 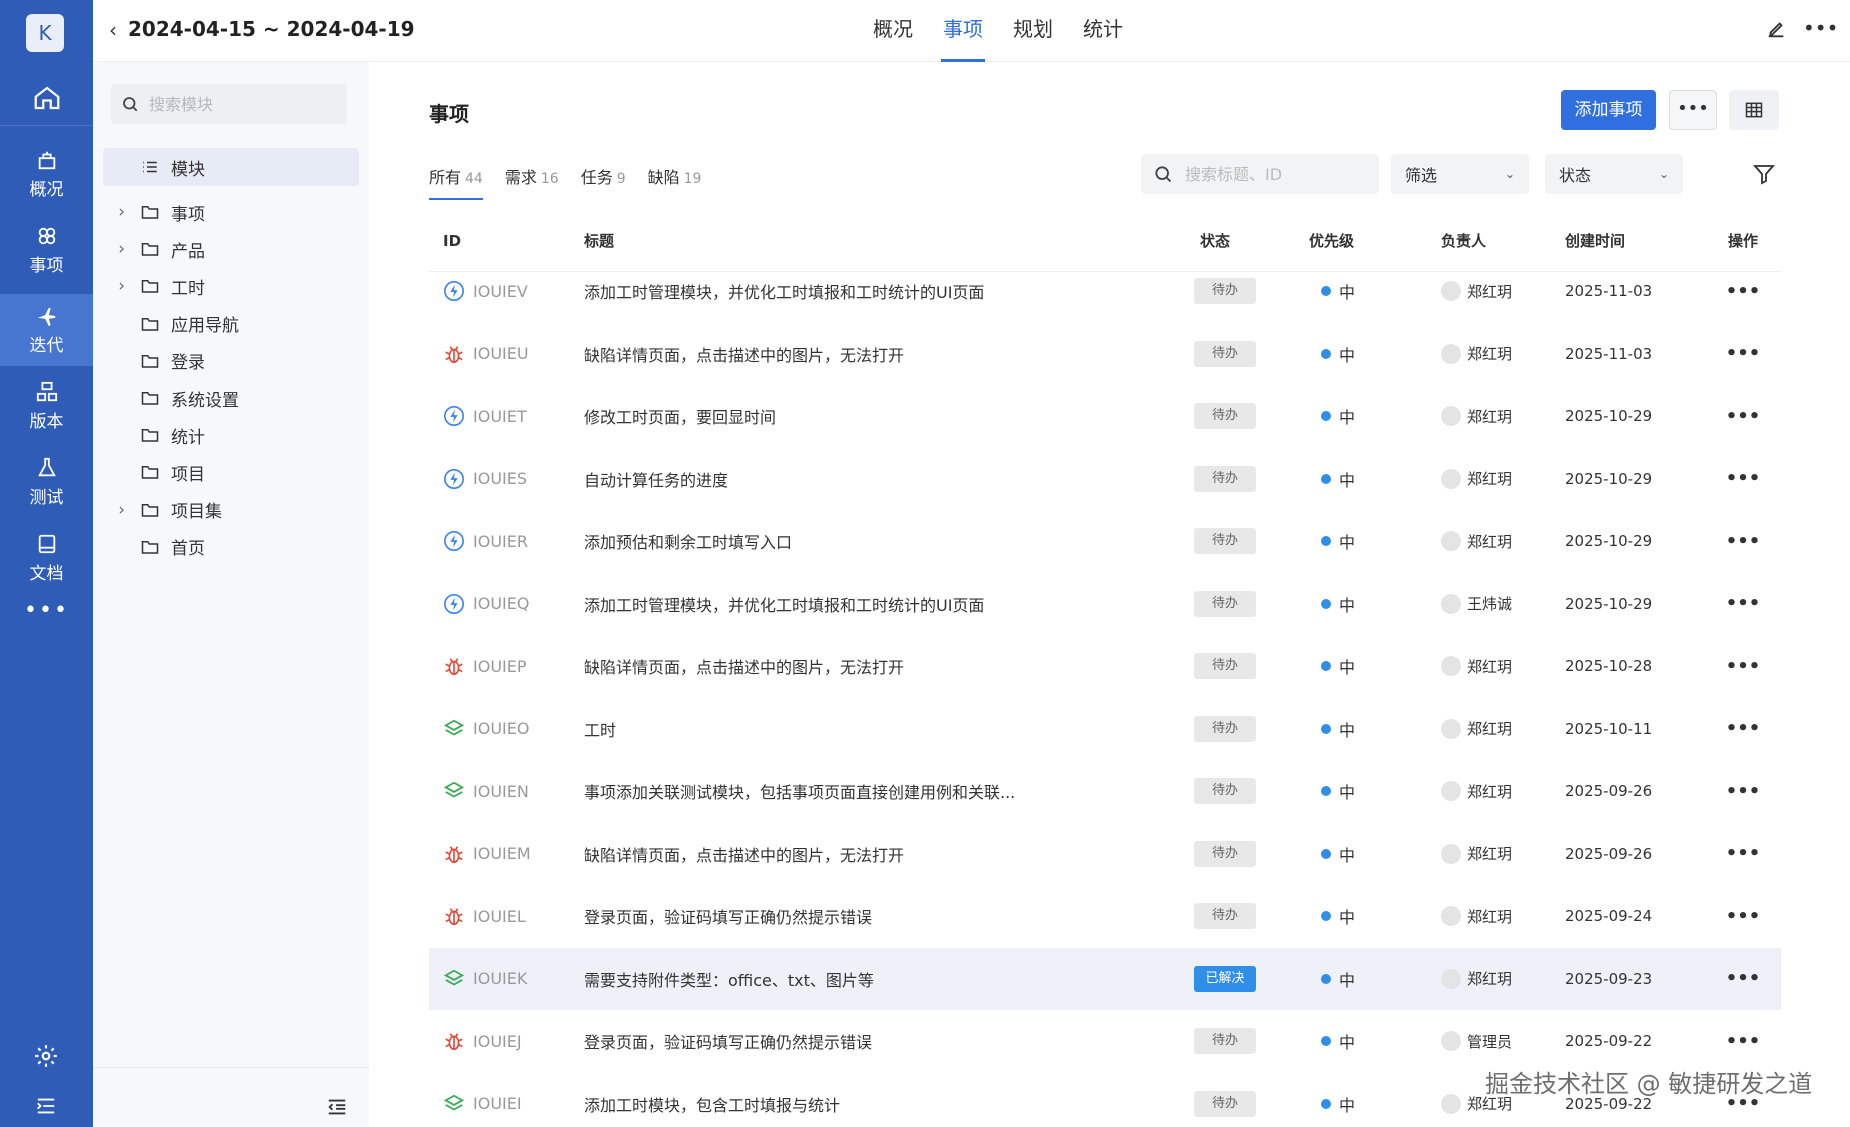 I want to click on module-tree-item: ›登录, so click(x=231, y=361).